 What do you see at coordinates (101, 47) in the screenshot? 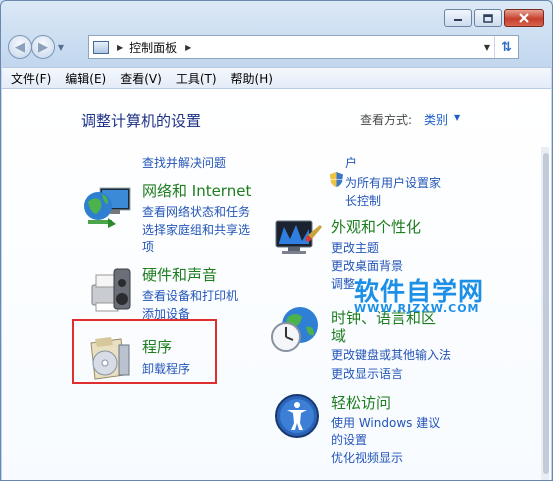
I see `control-panel-icon` at bounding box center [101, 47].